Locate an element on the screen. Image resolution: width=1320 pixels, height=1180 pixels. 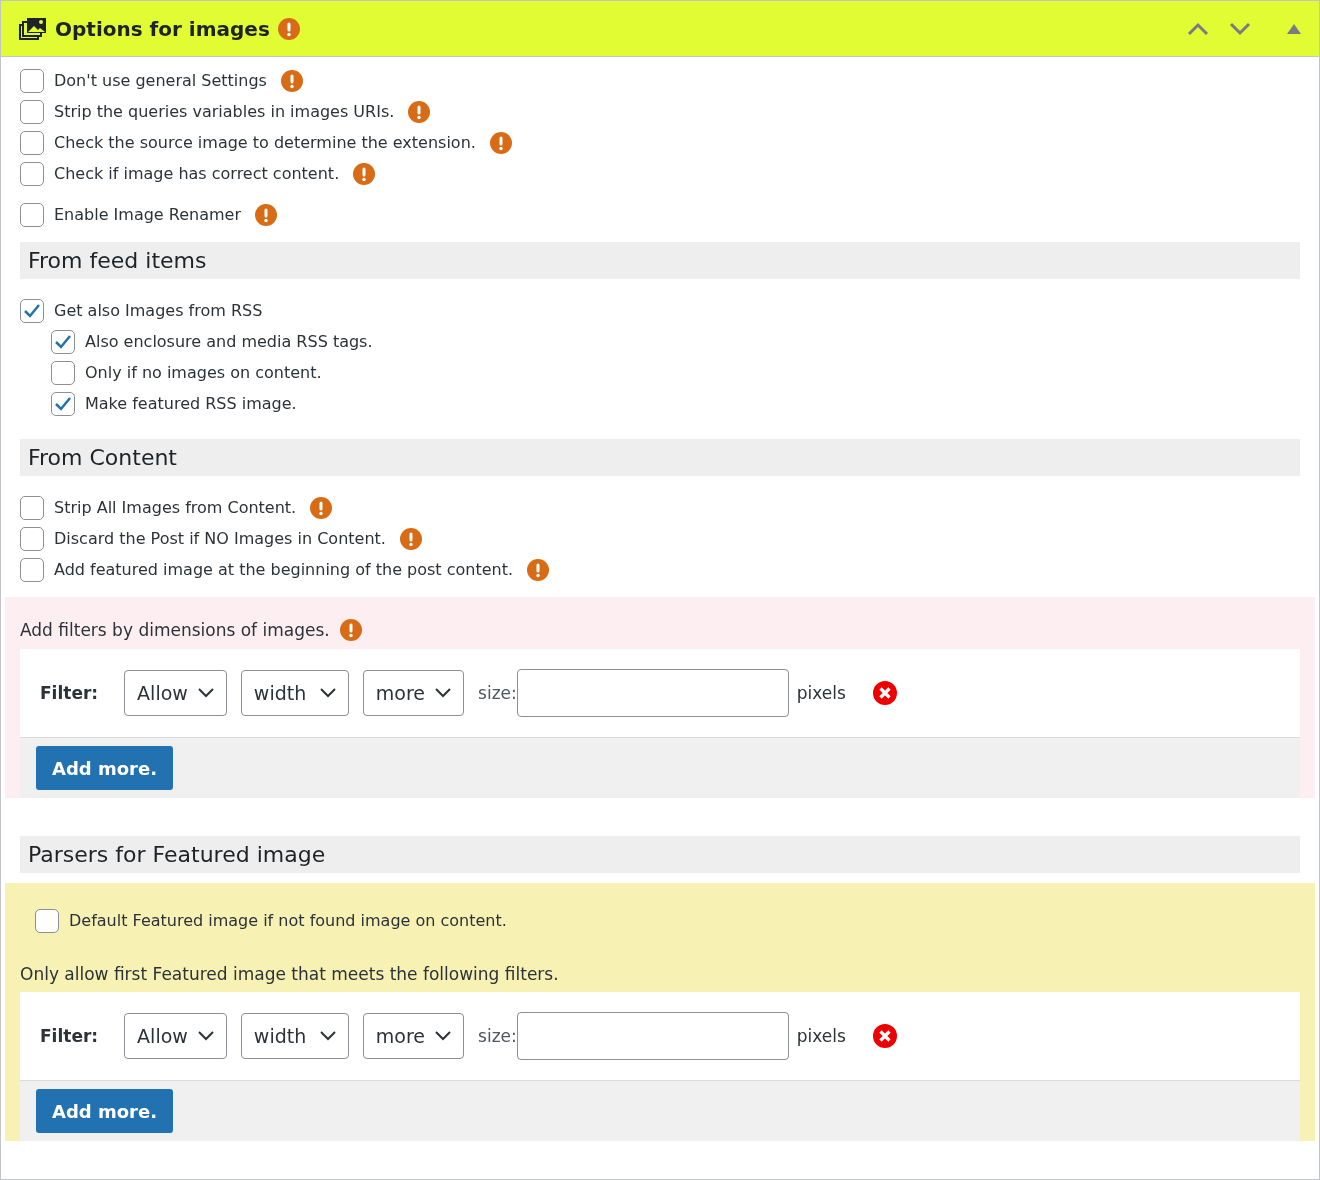
checkbox-label: Check the source image to determine the extension. is located at coordinates (265, 142).